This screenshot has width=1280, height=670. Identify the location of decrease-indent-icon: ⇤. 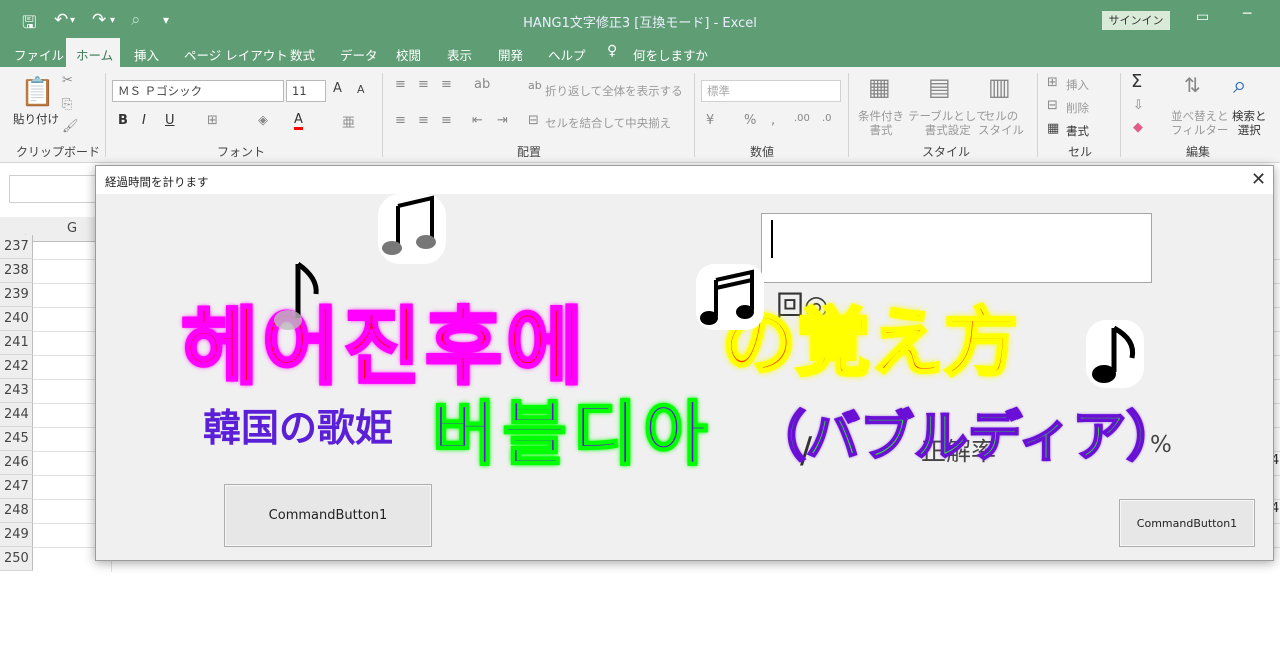
(477, 120).